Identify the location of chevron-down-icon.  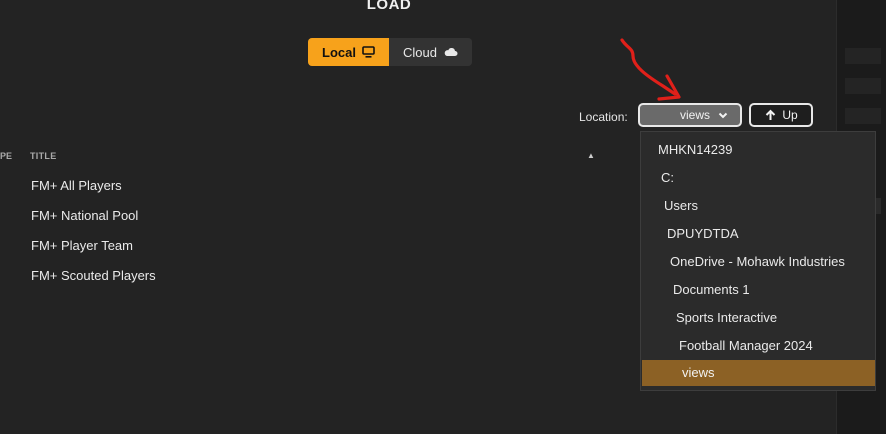
(723, 115).